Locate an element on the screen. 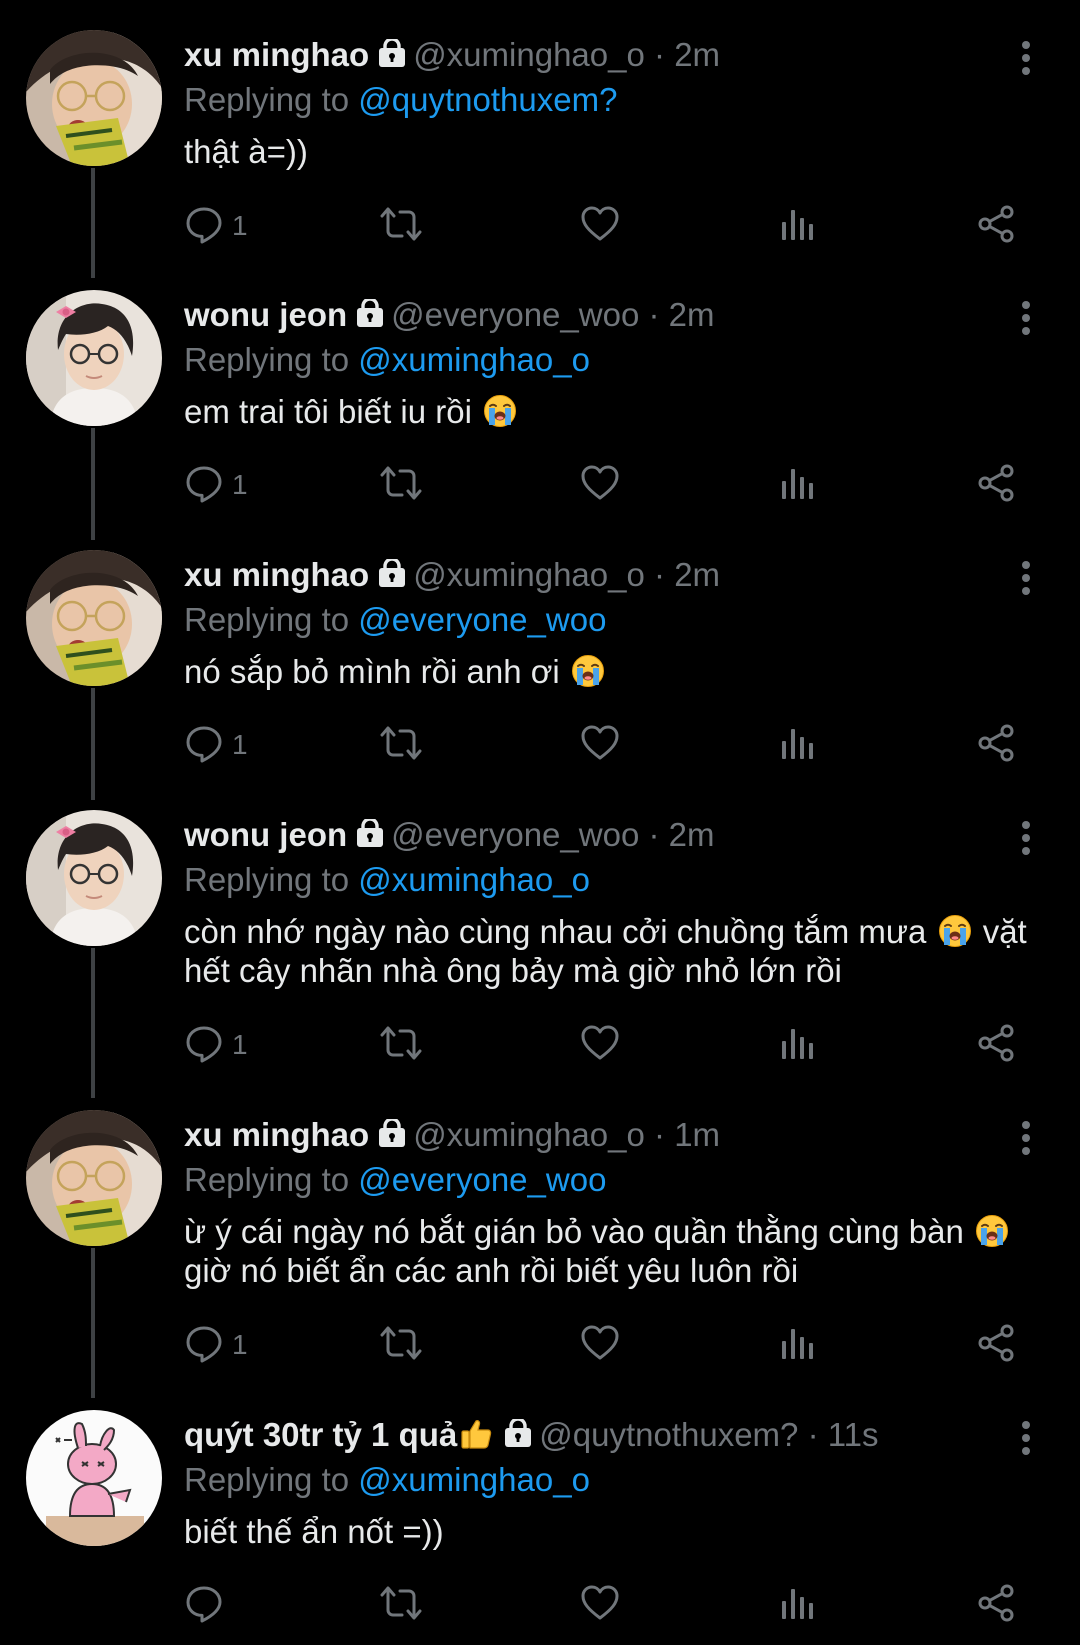  timestamp: 11s is located at coordinates (853, 1434).